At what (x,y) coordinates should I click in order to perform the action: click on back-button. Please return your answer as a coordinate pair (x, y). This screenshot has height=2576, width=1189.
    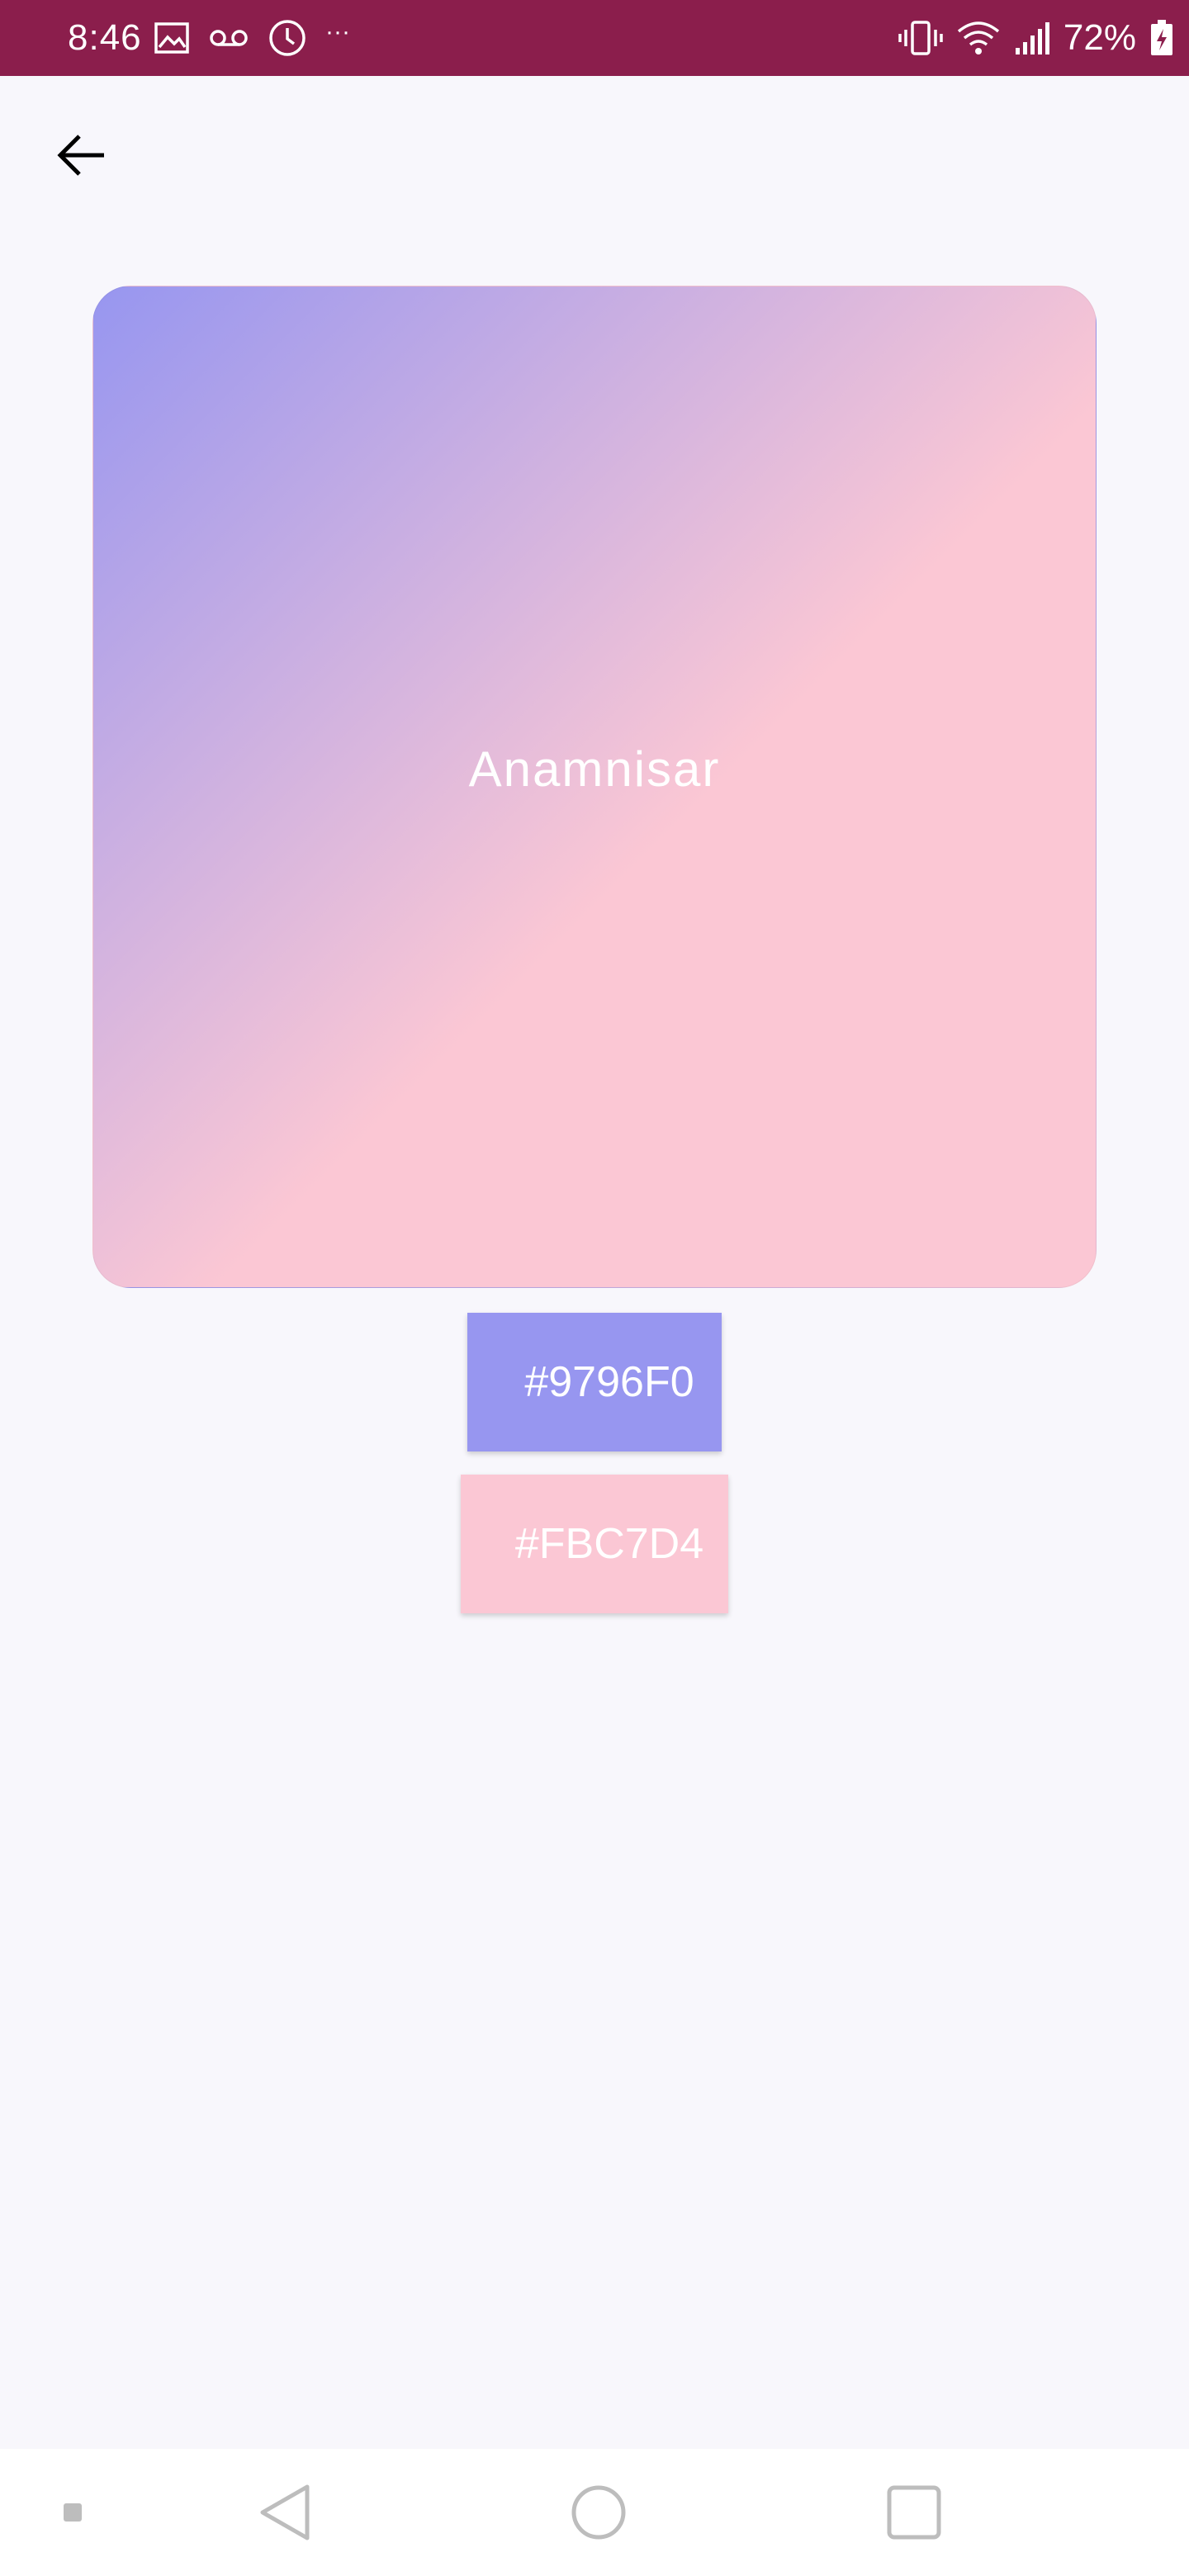
    Looking at the image, I should click on (81, 155).